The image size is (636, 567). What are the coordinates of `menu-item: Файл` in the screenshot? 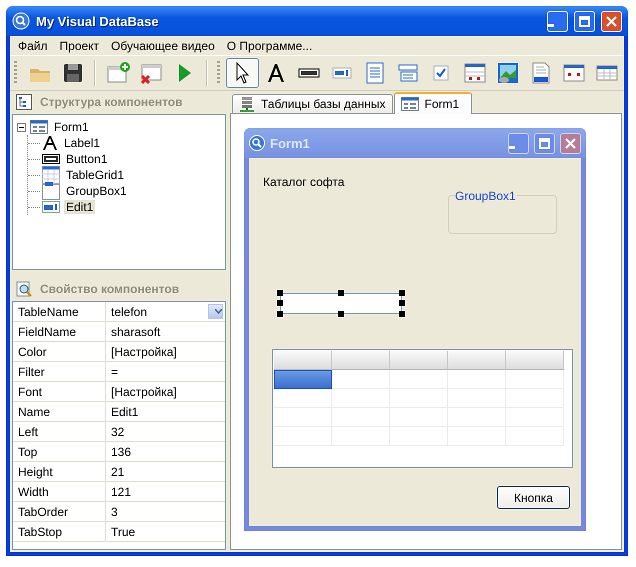 It's located at (33, 45).